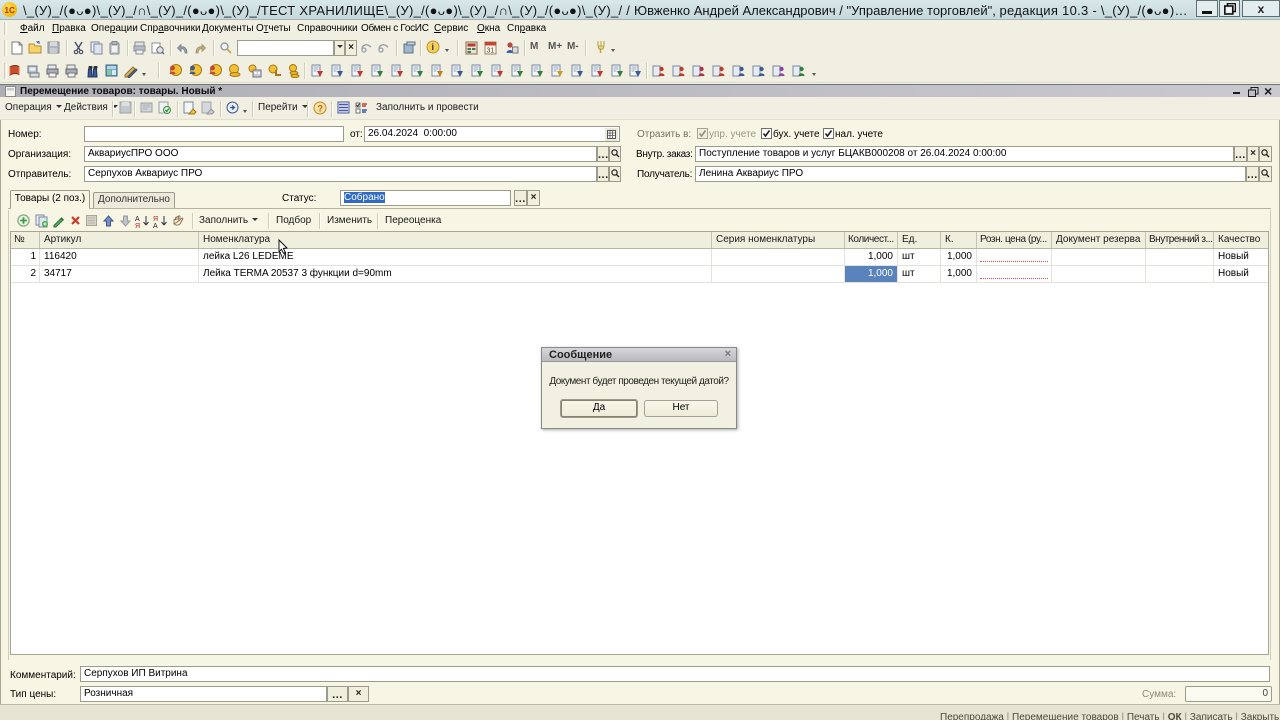 This screenshot has width=1280, height=720. Describe the element at coordinates (491, 51) in the screenshot. I see `svg-text: 31` at that location.